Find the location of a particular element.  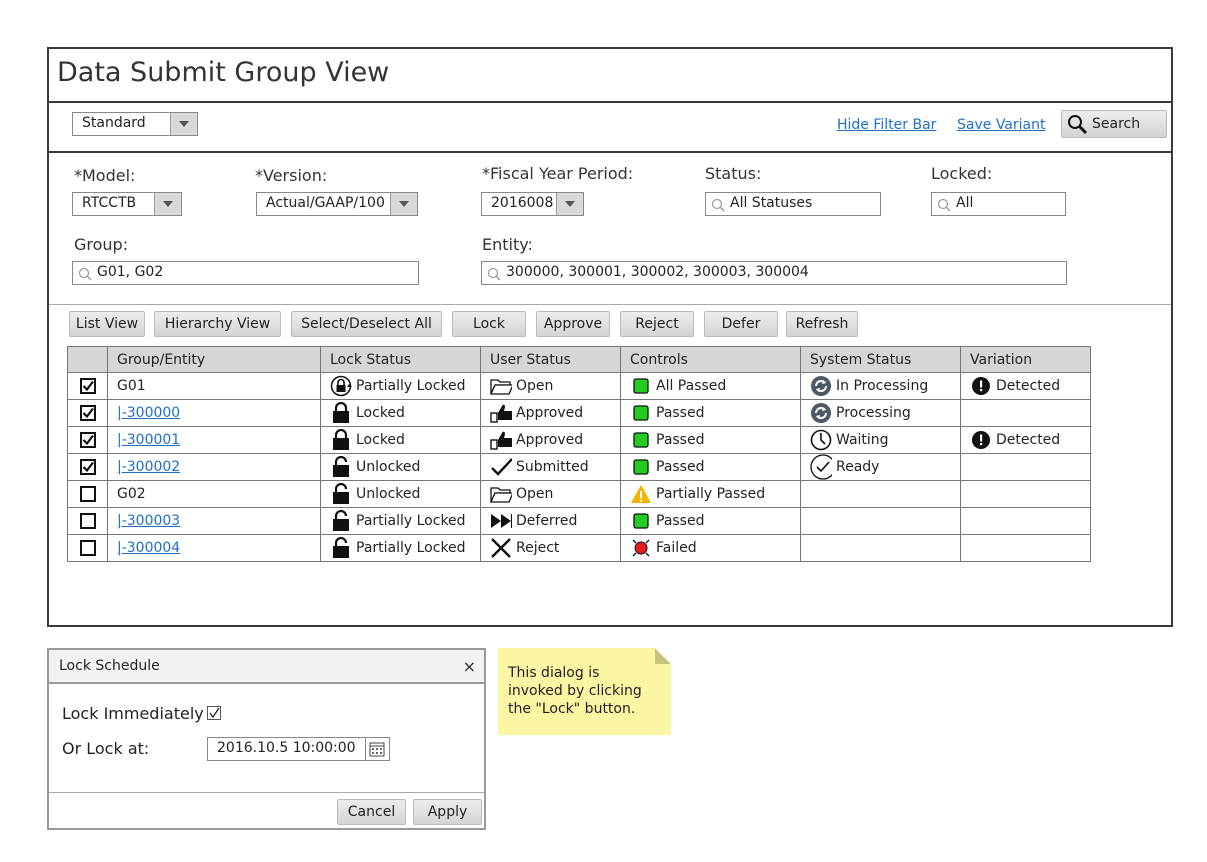

entity-link: |-300001 is located at coordinates (148, 440).